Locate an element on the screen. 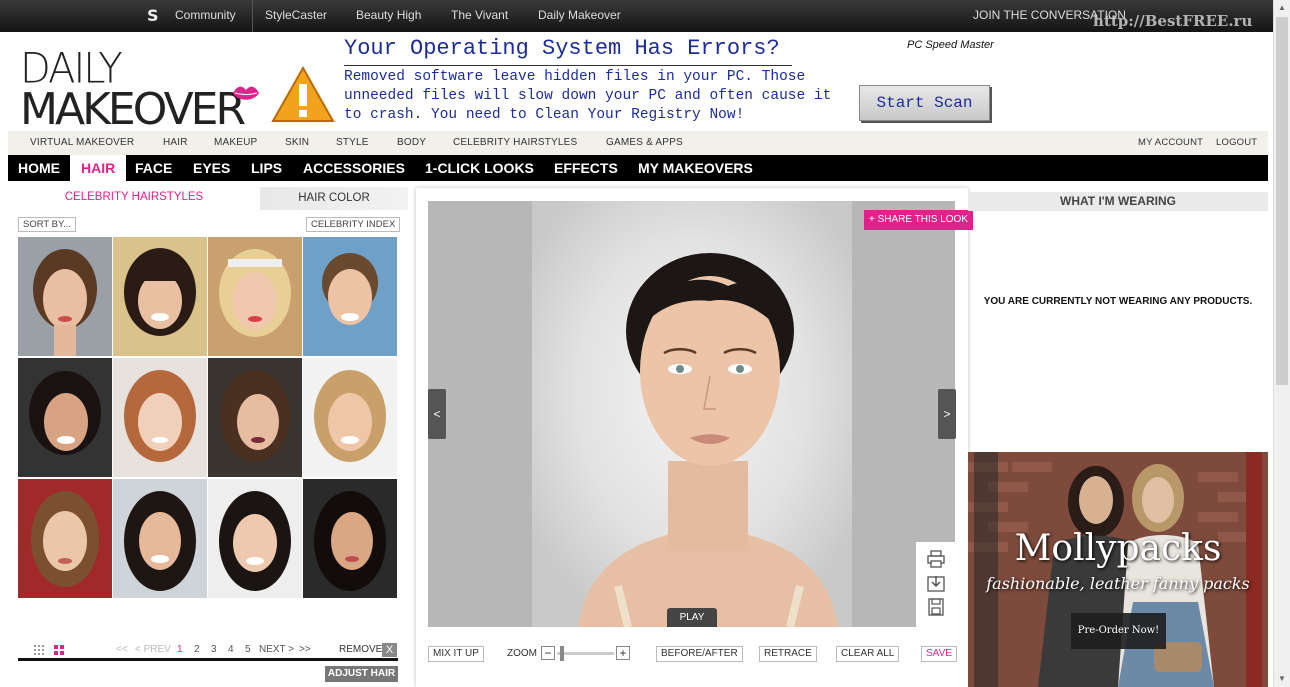 The image size is (1290, 687). scroll-down-arrow-icon: ▼ is located at coordinates (1282, 679).